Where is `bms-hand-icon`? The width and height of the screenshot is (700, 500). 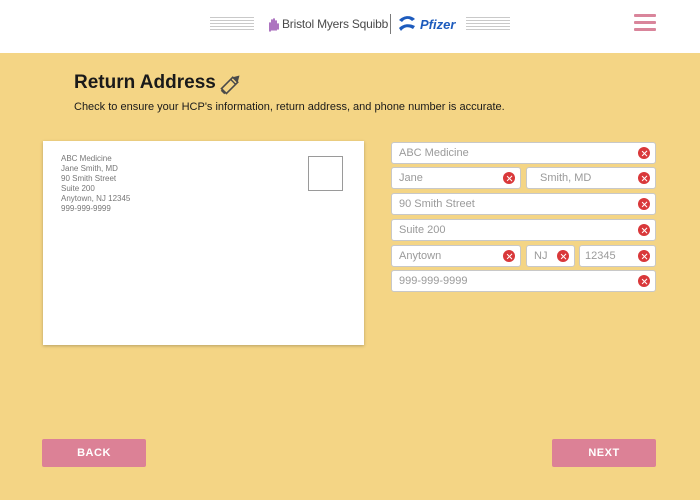
bms-hand-icon is located at coordinates (274, 24).